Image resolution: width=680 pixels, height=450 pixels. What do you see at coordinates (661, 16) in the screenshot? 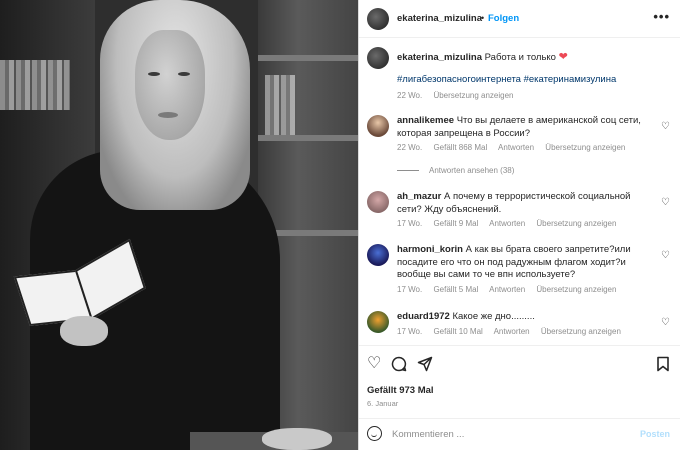
I see `more-options-icon: •••` at bounding box center [661, 16].